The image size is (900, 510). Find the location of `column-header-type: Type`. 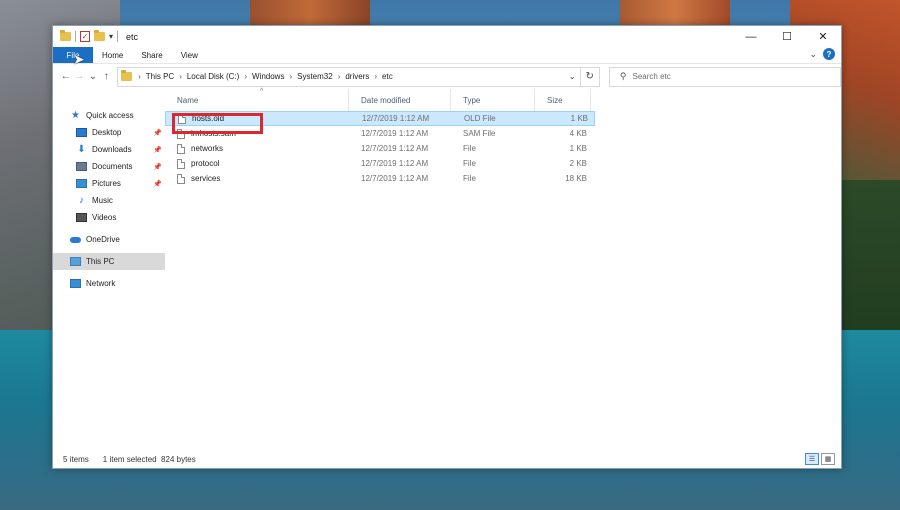

column-header-type: Type is located at coordinates (493, 100).